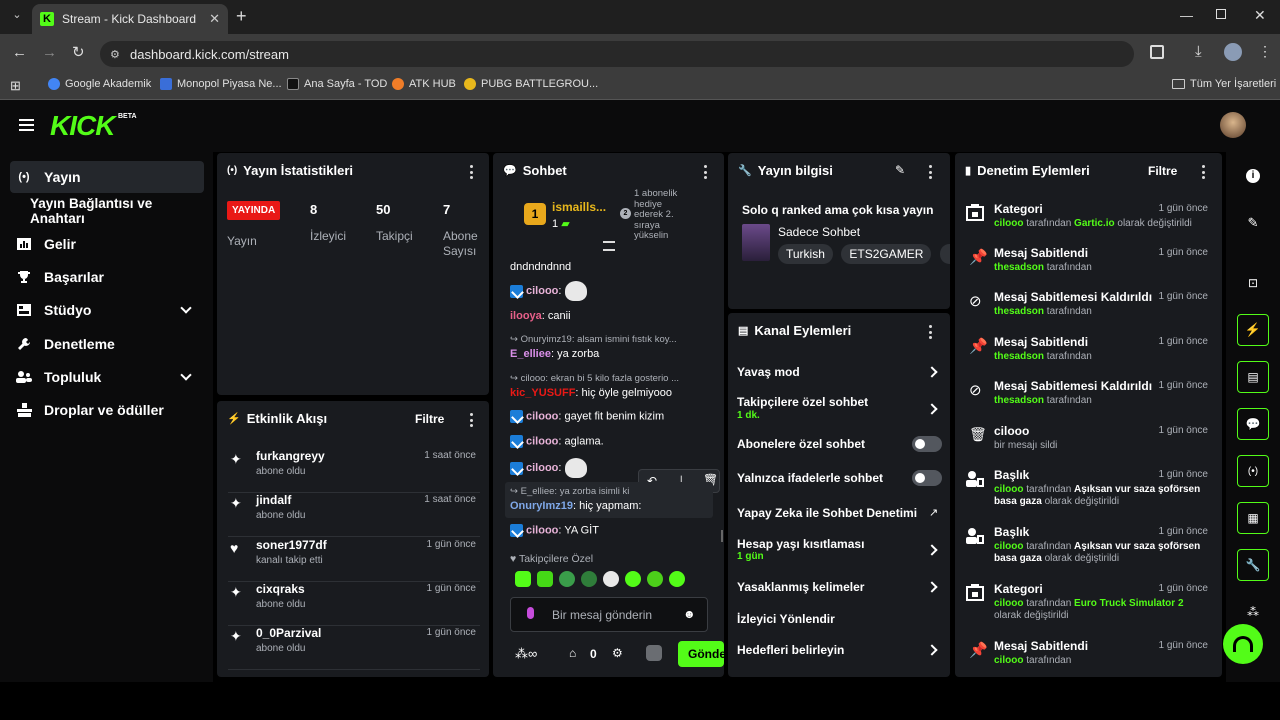  I want to click on microphone-icon, so click(530, 613).